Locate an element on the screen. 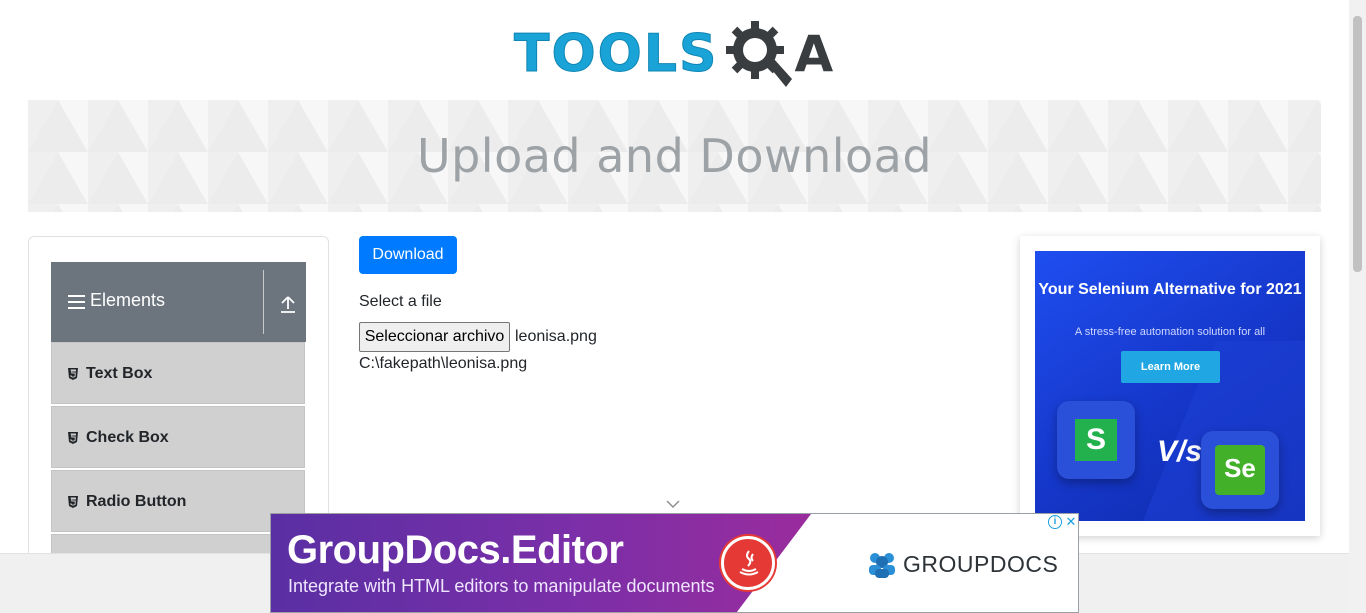 This screenshot has width=1366, height=613. scrollbar-thumb is located at coordinates (1357, 144).